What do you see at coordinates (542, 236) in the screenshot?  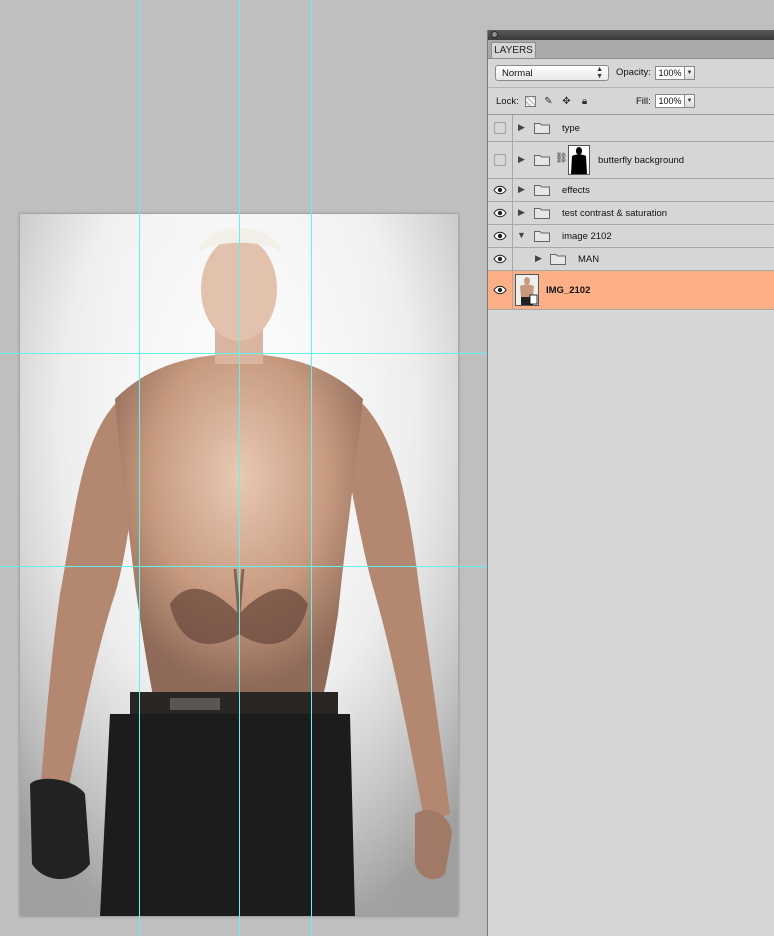 I see `folder-open-icon` at bounding box center [542, 236].